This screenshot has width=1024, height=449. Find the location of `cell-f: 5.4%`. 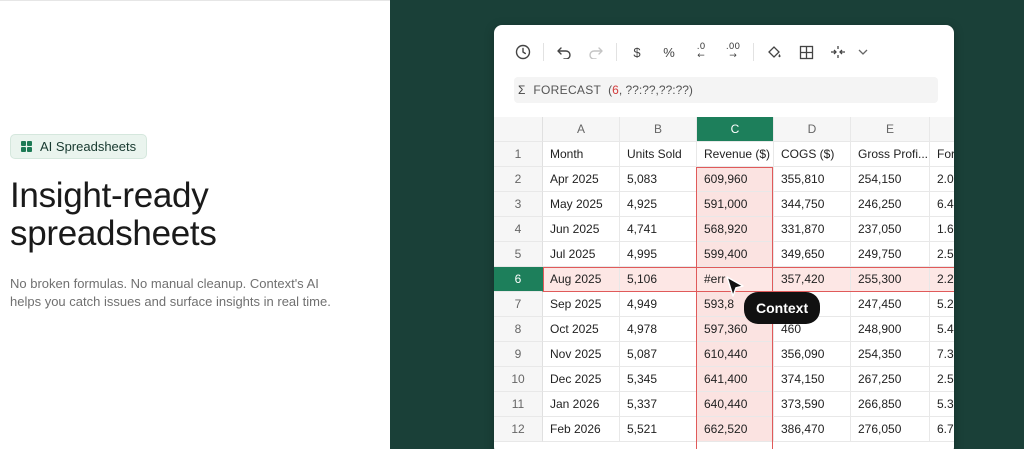

cell-f: 5.4% is located at coordinates (942, 329).